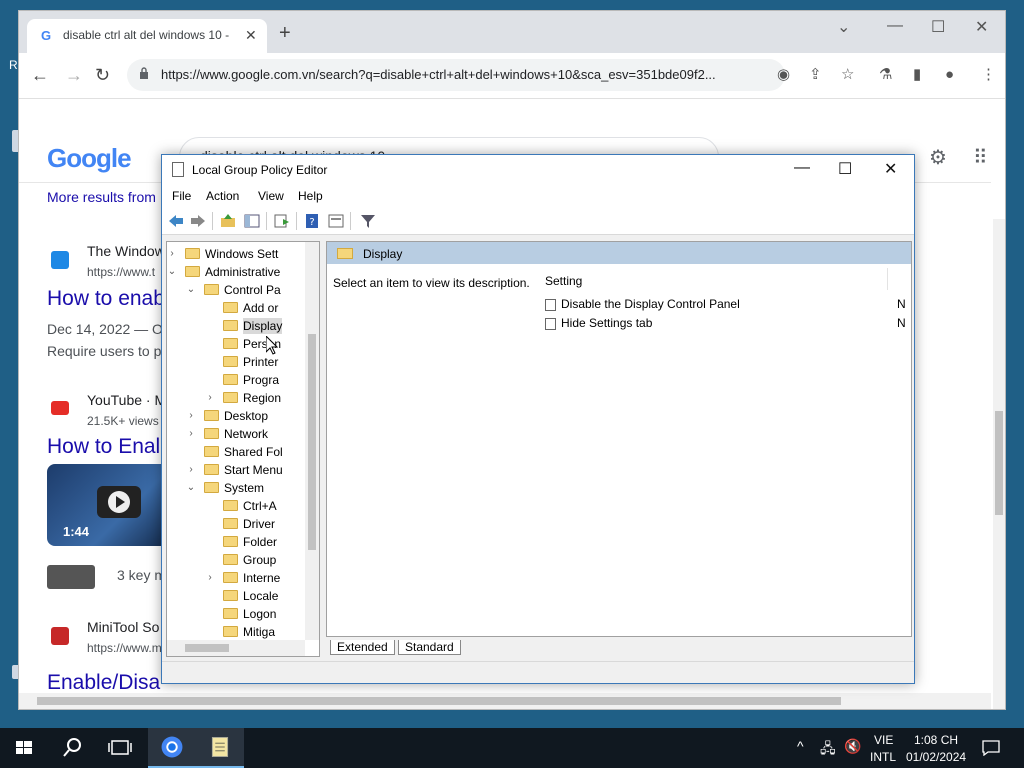  What do you see at coordinates (147, 36) in the screenshot?
I see `browser-tab: G disable ctrl alt del windows 10 - ✕` at bounding box center [147, 36].